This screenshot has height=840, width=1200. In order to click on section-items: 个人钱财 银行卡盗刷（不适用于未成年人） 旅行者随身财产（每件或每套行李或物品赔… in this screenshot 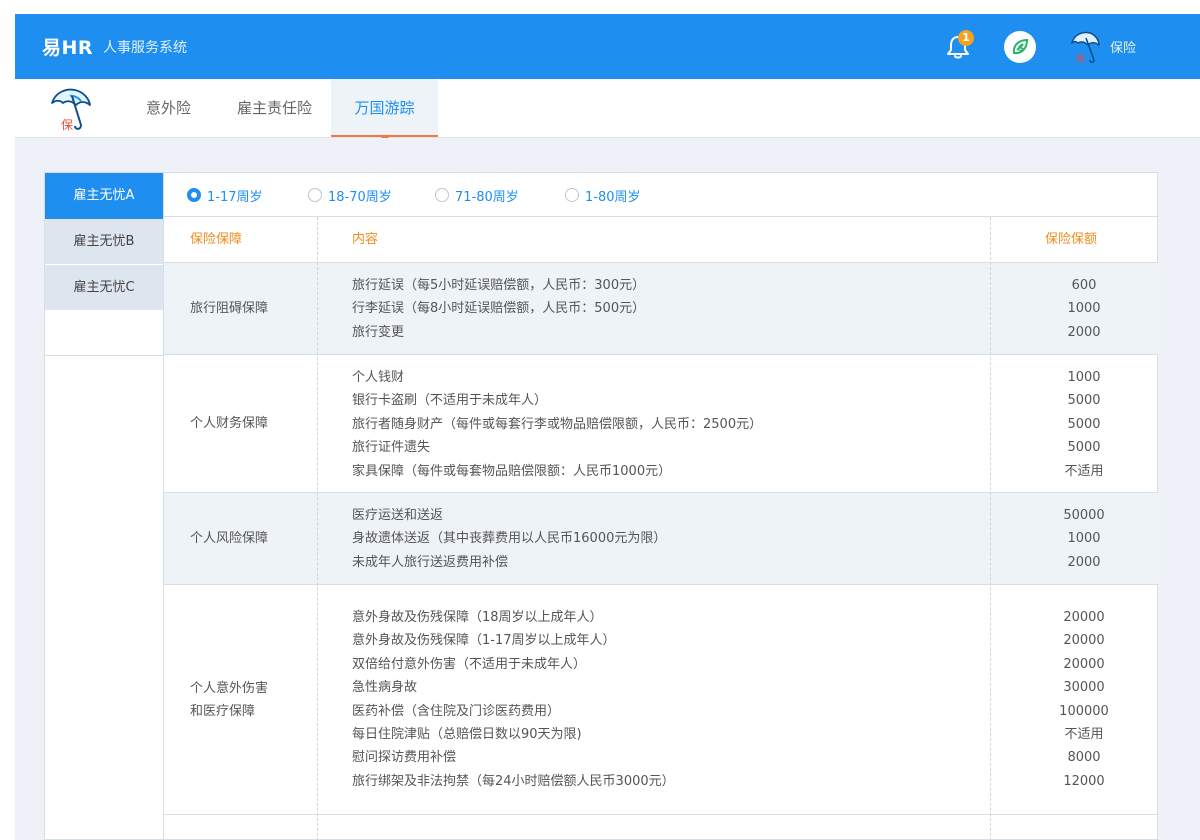, I will do `click(672, 424)`.